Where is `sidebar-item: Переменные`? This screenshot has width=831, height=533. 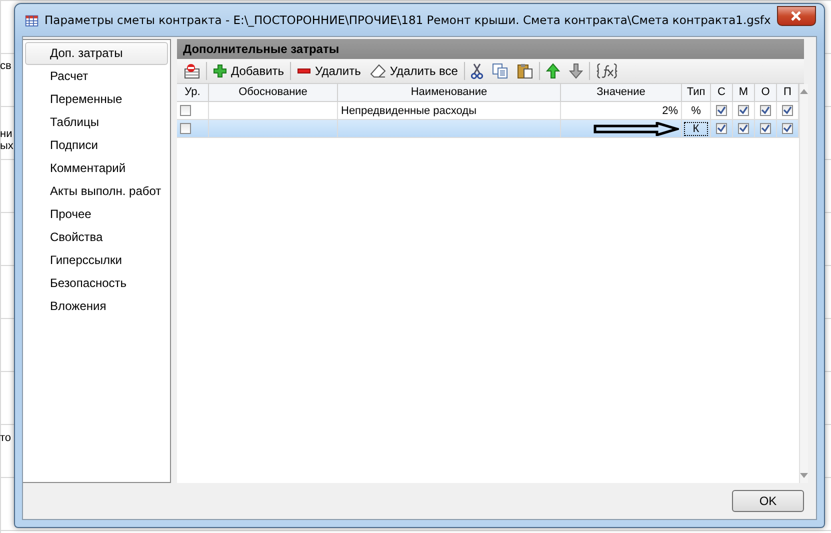 sidebar-item: Переменные is located at coordinates (96, 99).